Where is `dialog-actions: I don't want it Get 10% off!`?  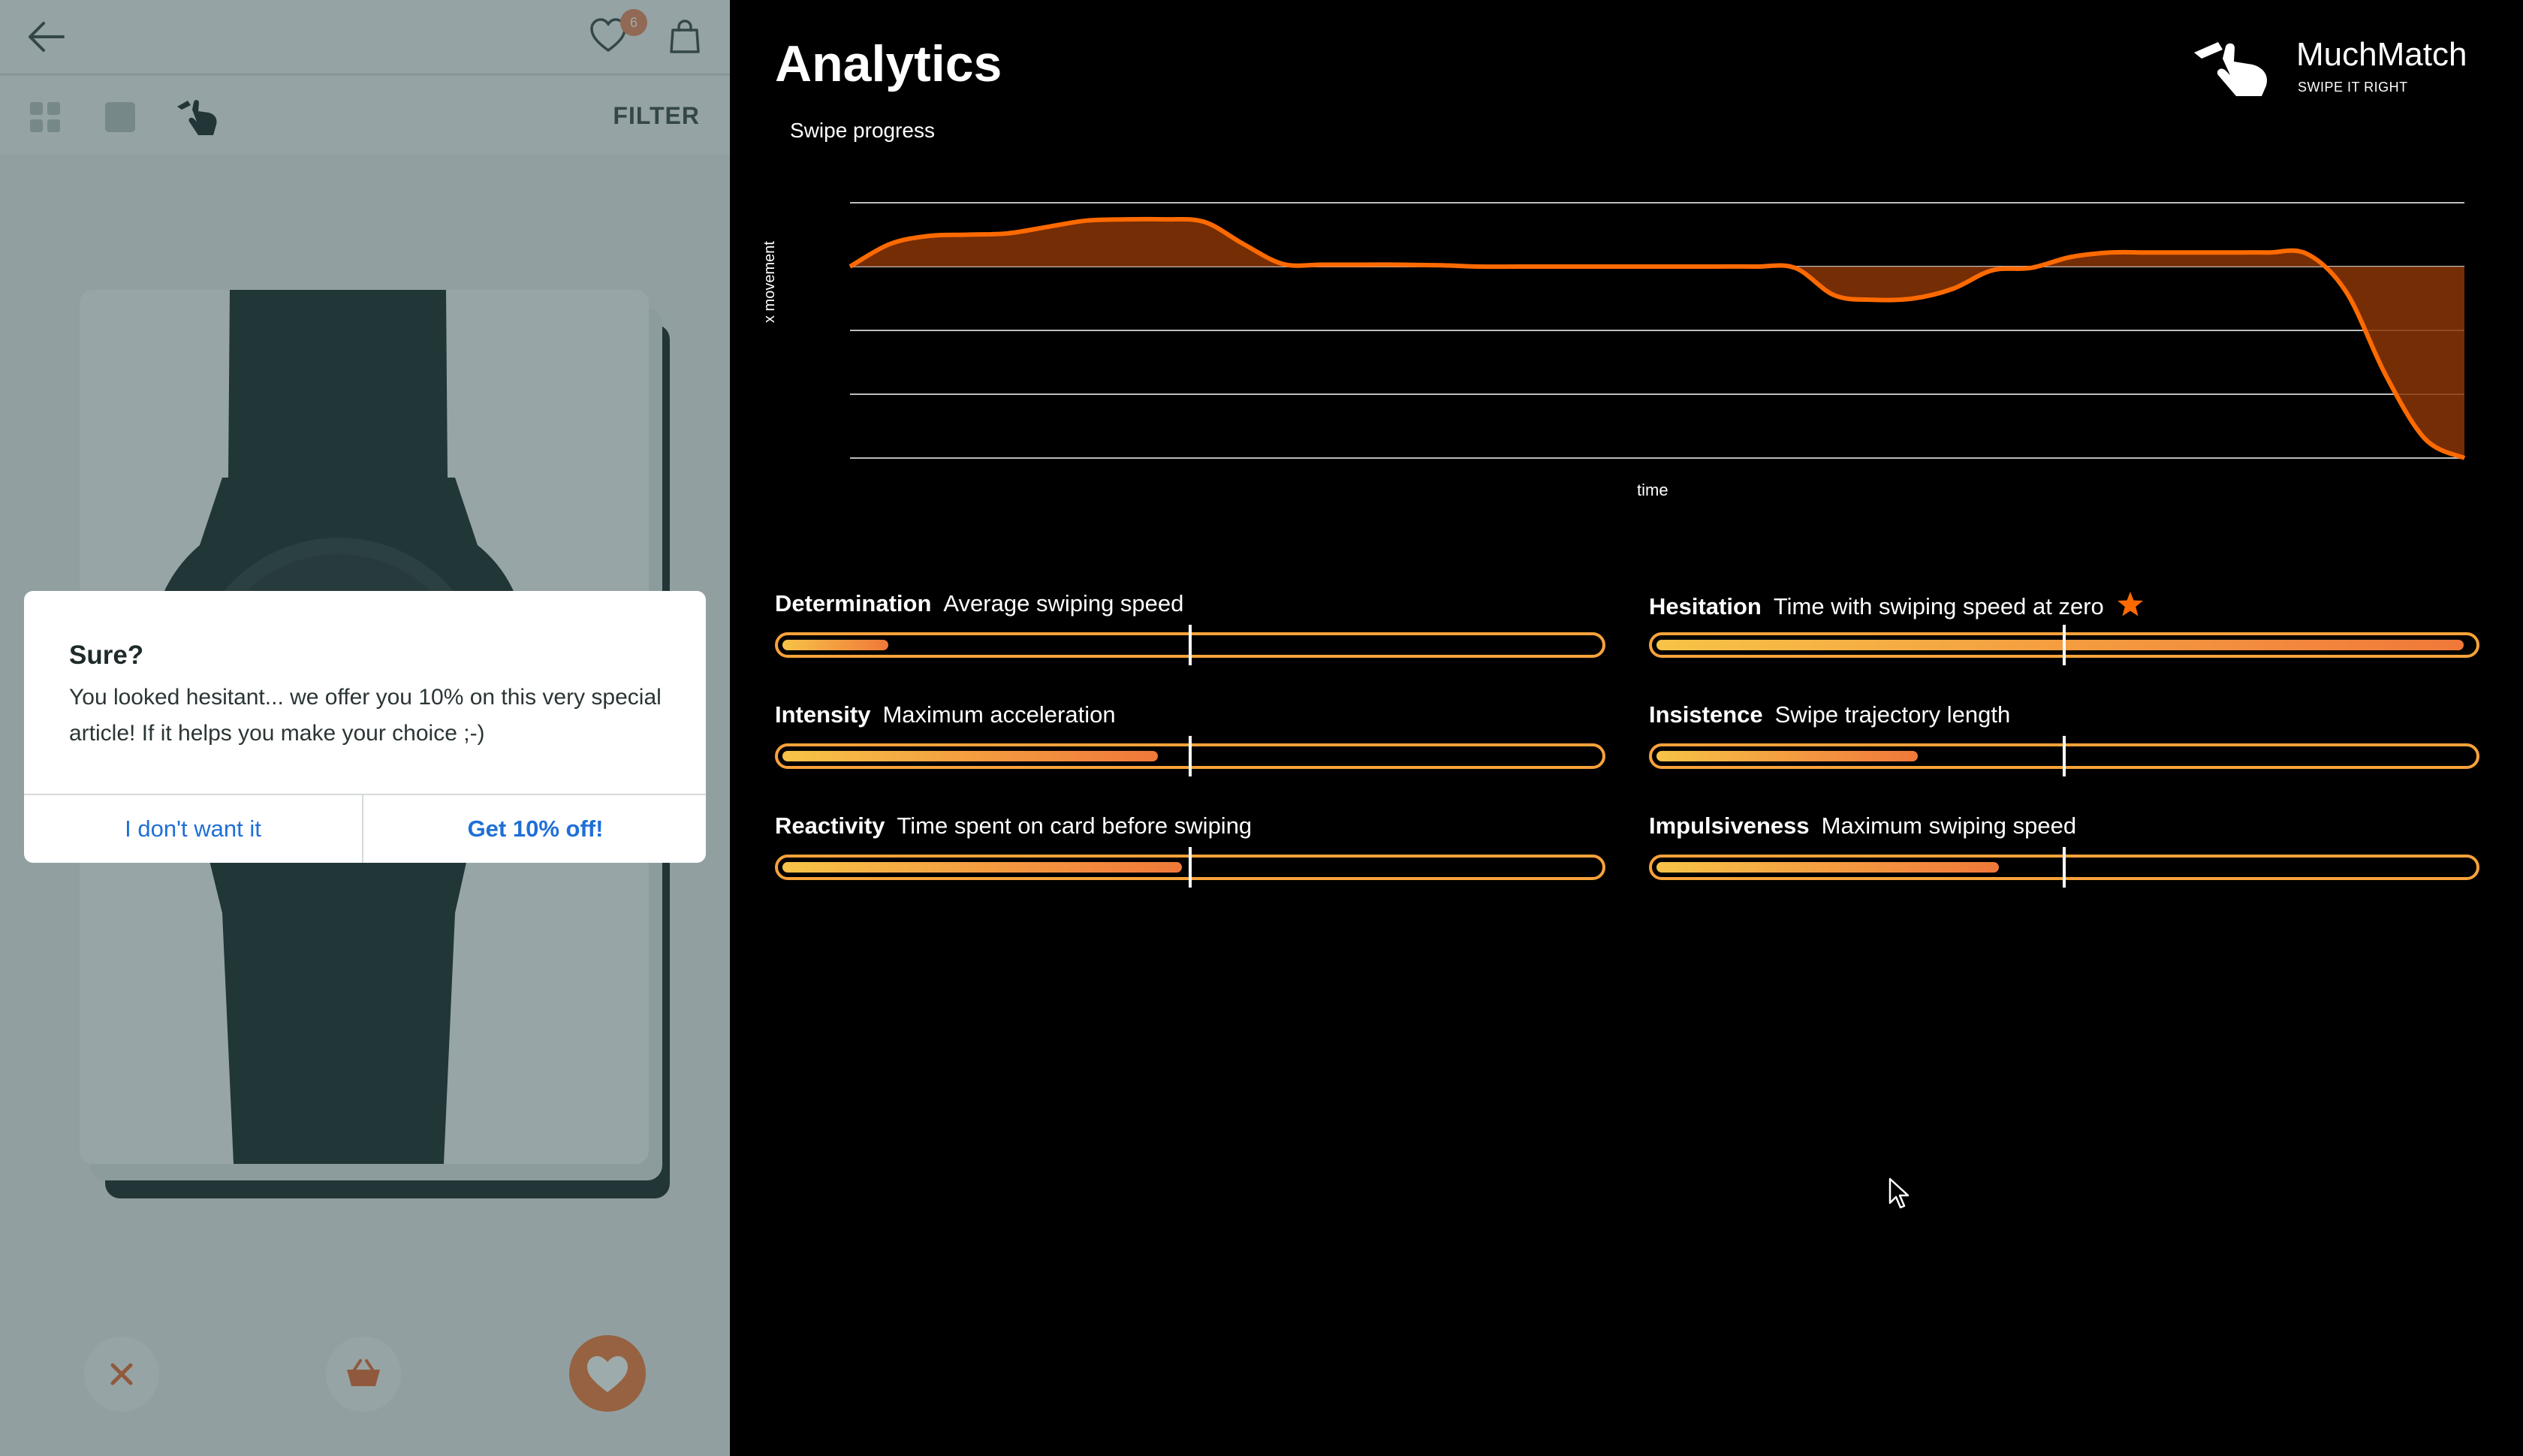 dialog-actions: I don't want it Get 10% off! is located at coordinates (365, 828).